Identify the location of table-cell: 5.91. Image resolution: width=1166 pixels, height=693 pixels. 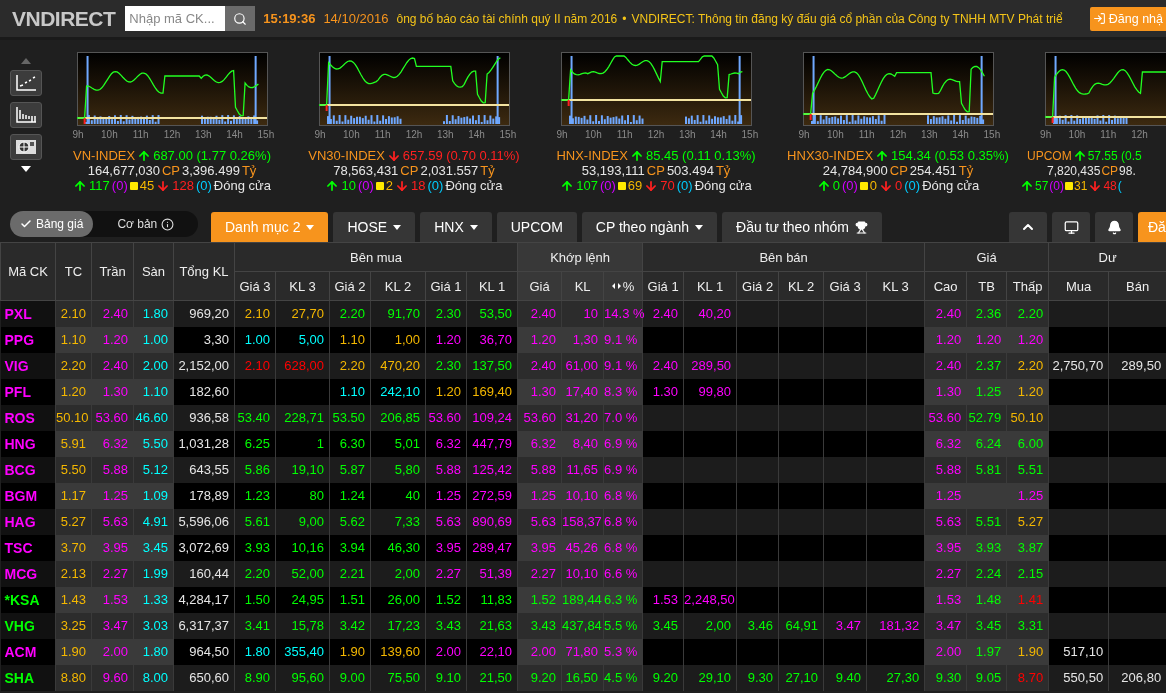
(73, 443).